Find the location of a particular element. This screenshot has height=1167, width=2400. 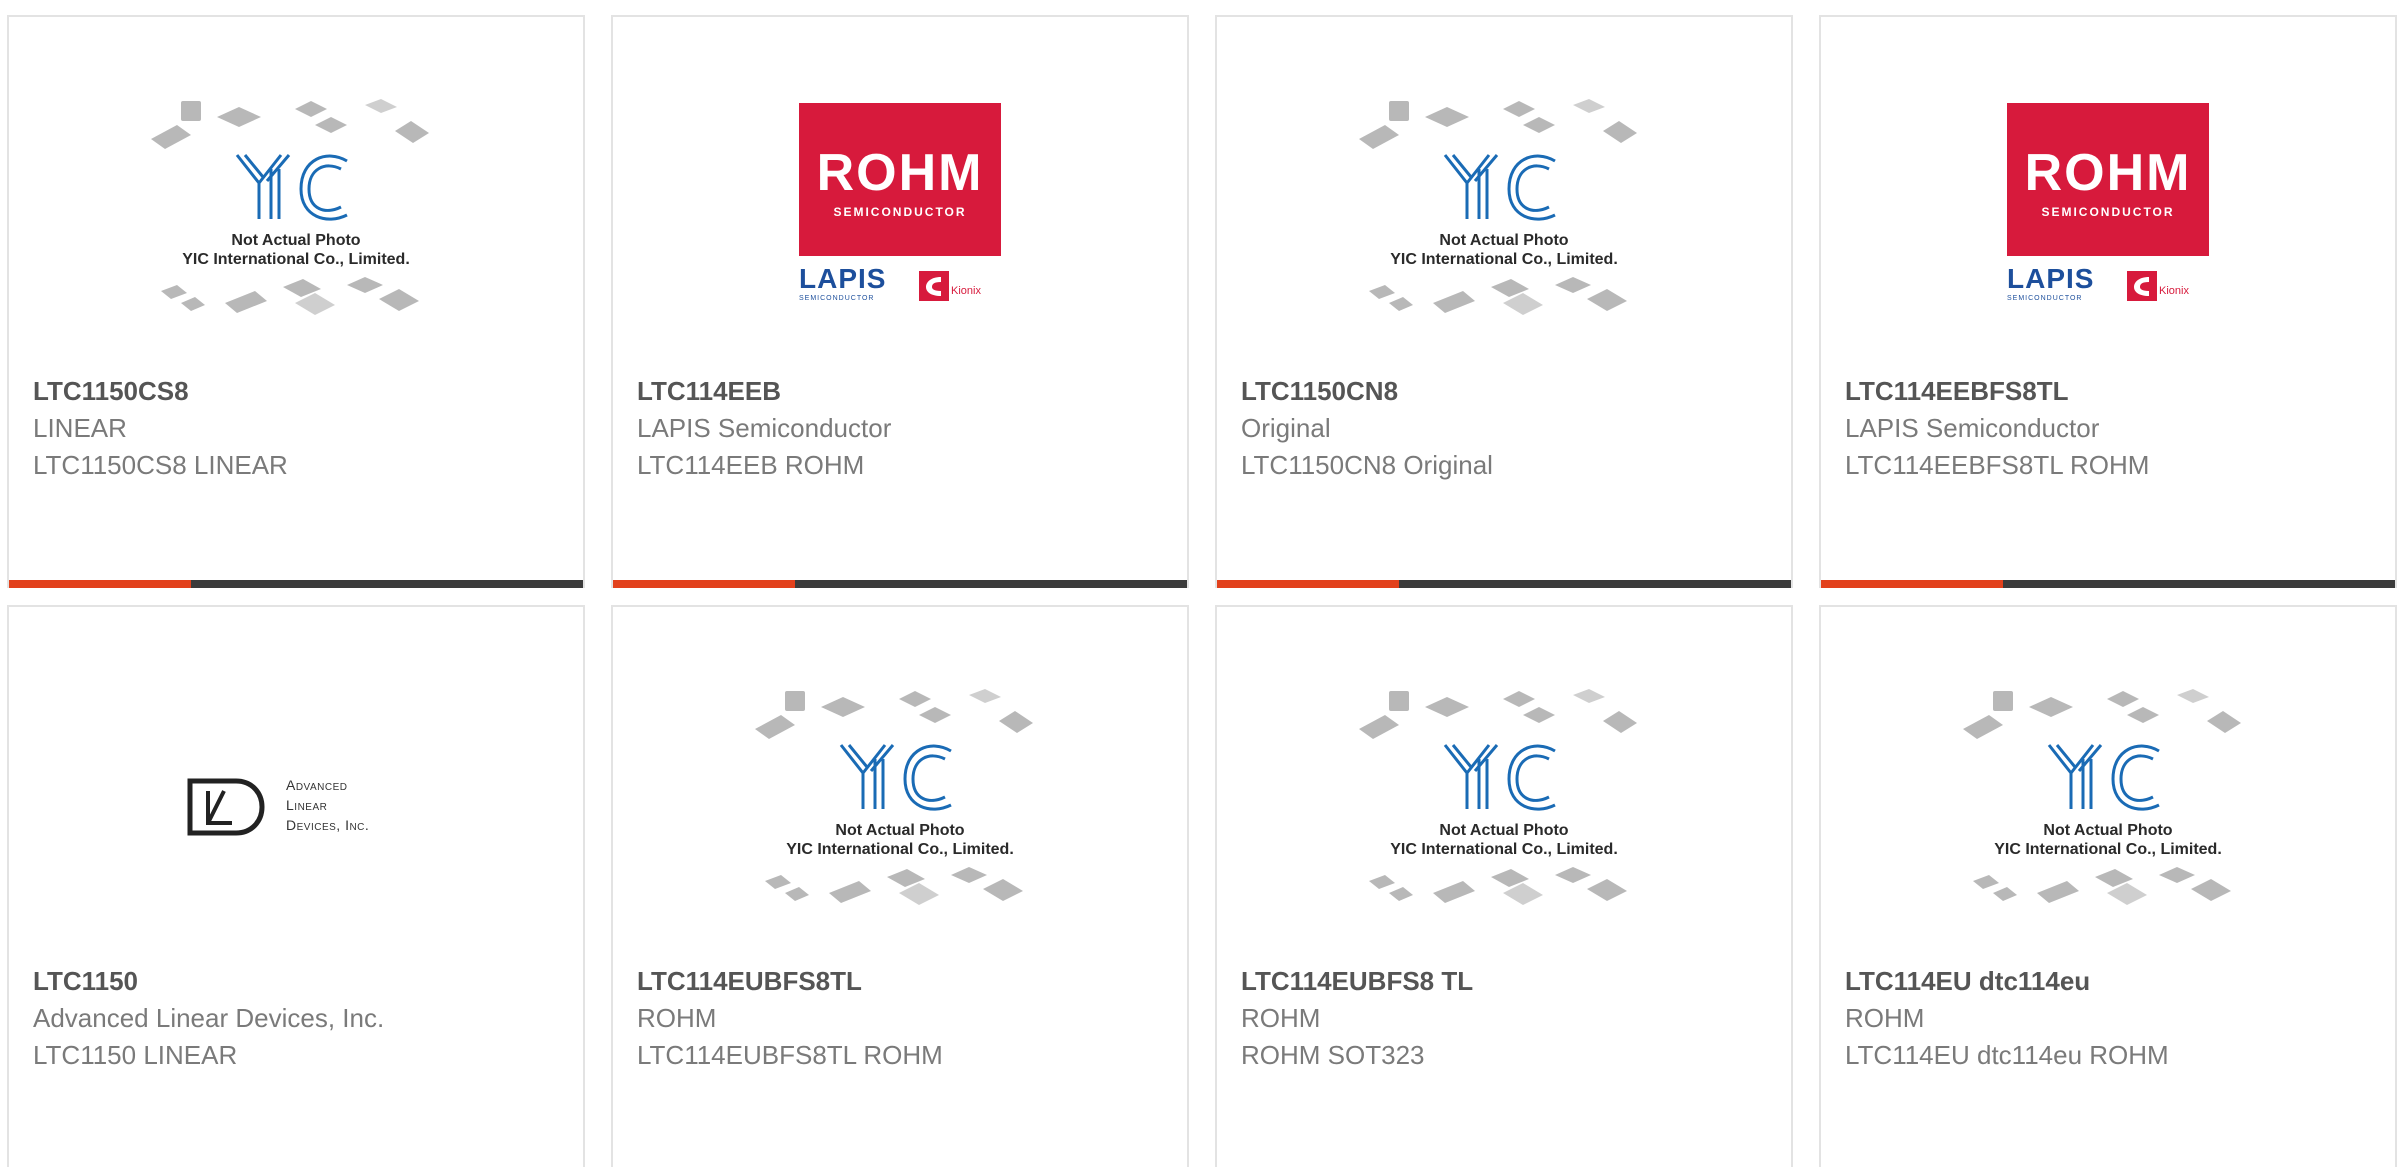

manufacturer: LINEAR is located at coordinates (80, 428).